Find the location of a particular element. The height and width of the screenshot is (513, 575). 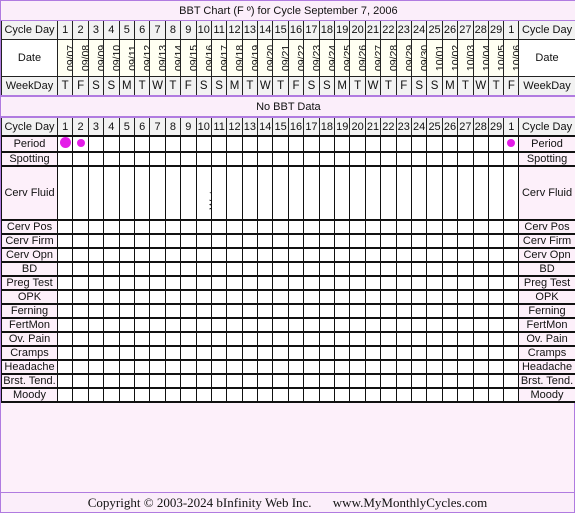

cycle-day-cell: 16 is located at coordinates (296, 30).